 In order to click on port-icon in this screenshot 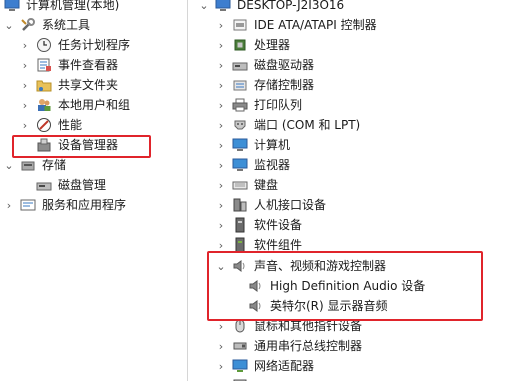, I will do `click(240, 125)`.